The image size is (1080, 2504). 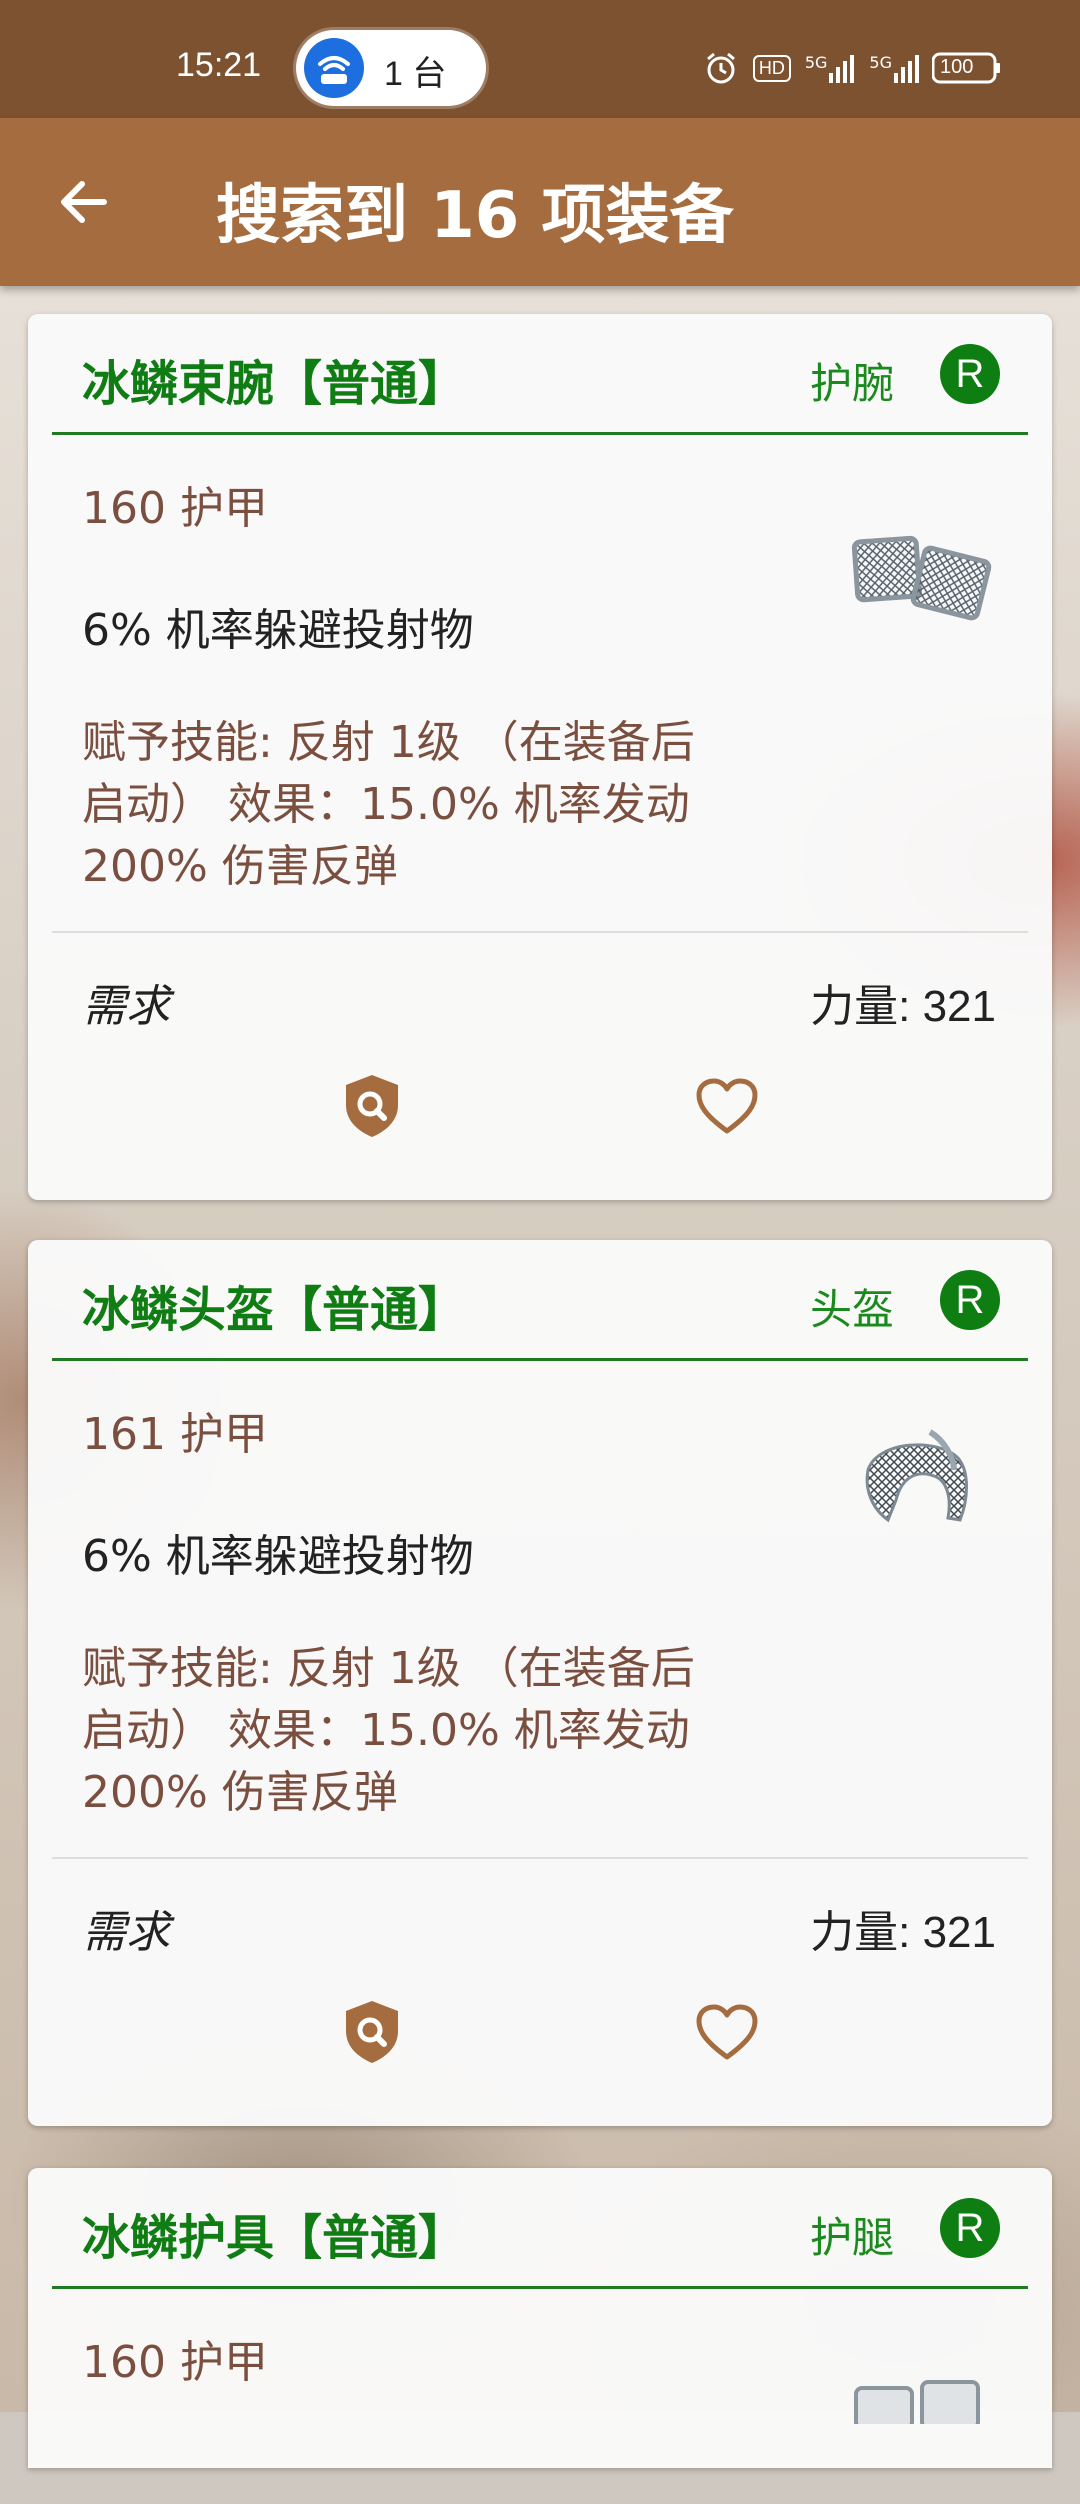 What do you see at coordinates (852, 1309) in the screenshot?
I see `item-slot: 头盔` at bounding box center [852, 1309].